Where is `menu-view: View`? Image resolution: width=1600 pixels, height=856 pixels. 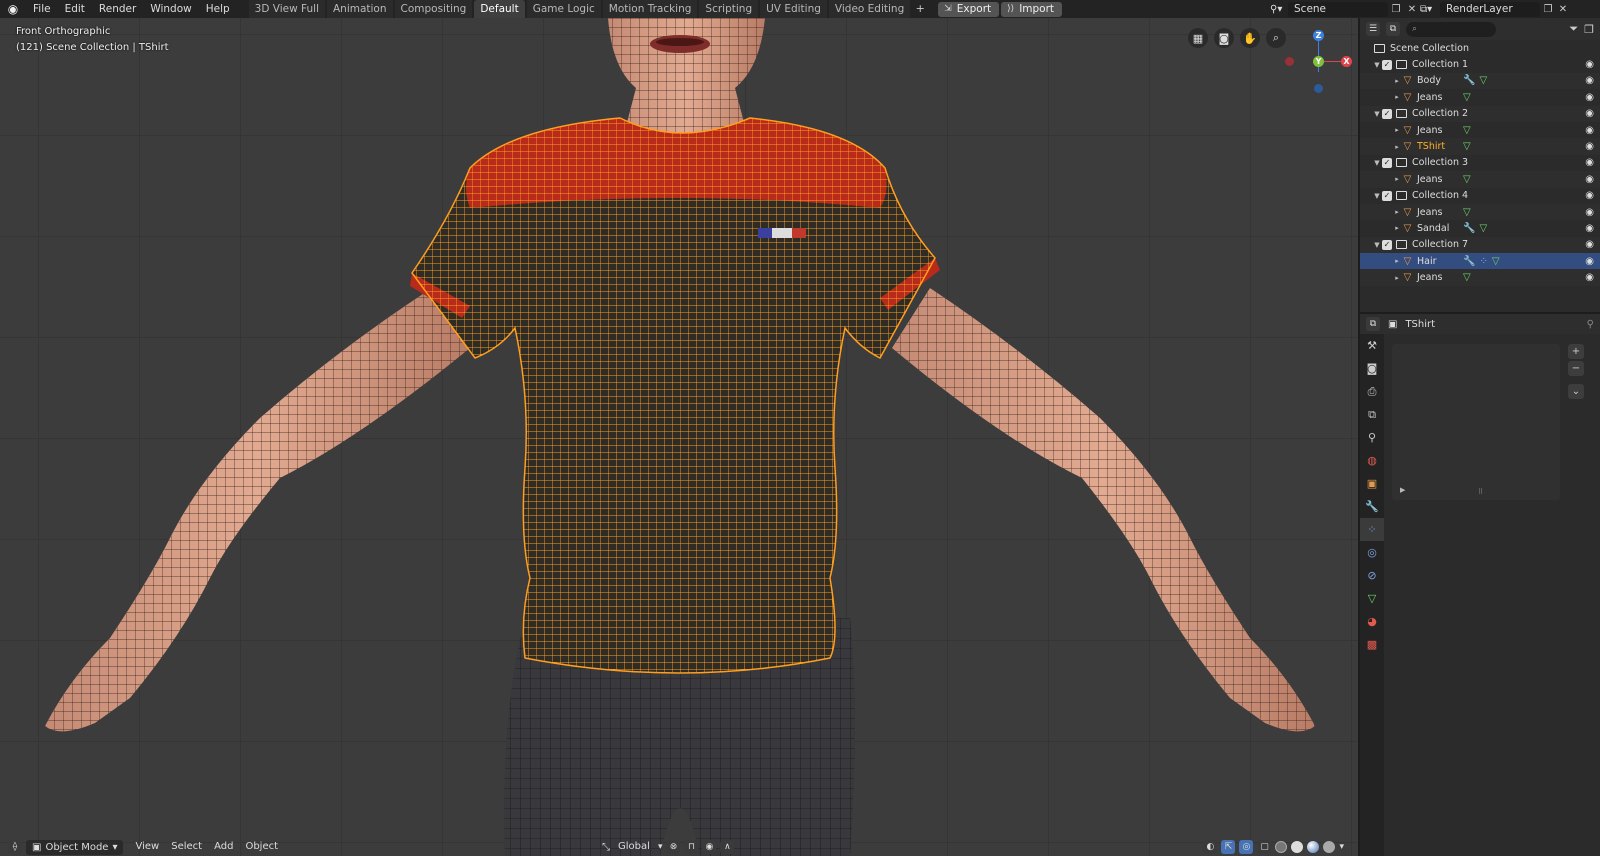 menu-view: View is located at coordinates (147, 847).